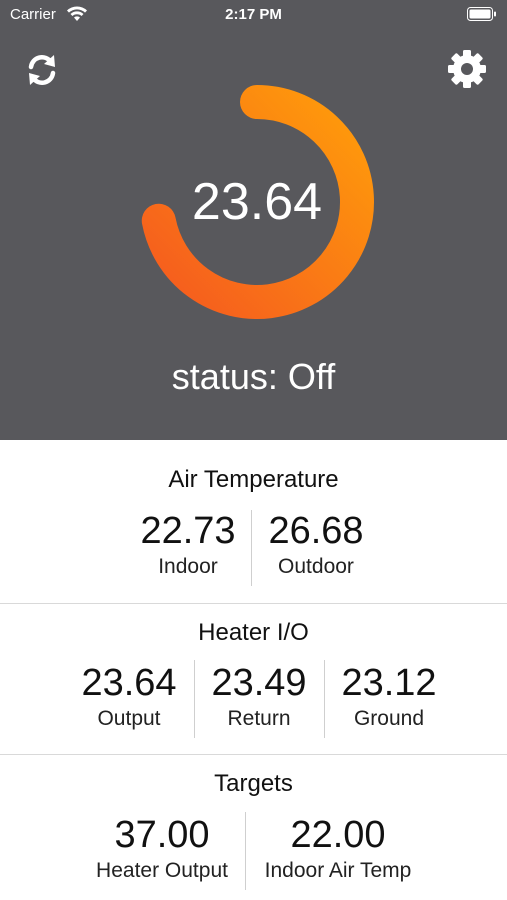 This screenshot has width=507, height=900. Describe the element at coordinates (253, 783) in the screenshot. I see `targets-title: Targets` at that location.